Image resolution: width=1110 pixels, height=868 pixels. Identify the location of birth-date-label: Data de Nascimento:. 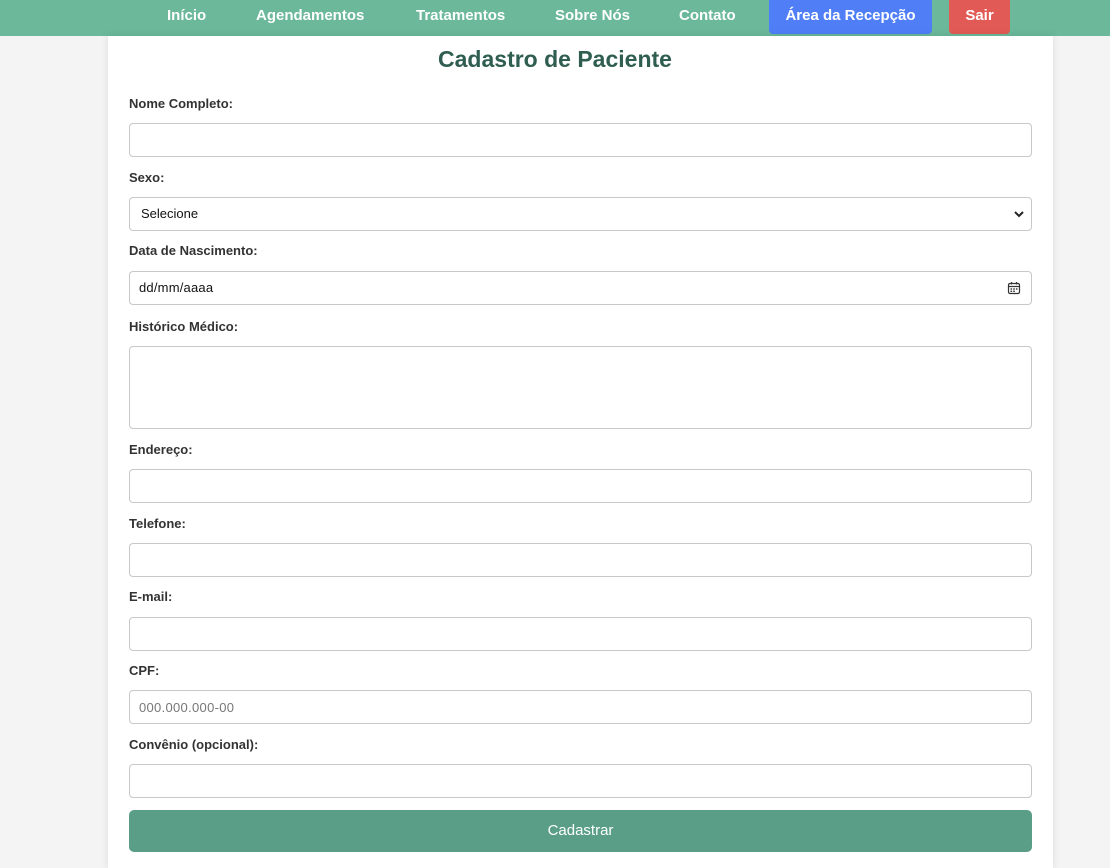
(193, 250).